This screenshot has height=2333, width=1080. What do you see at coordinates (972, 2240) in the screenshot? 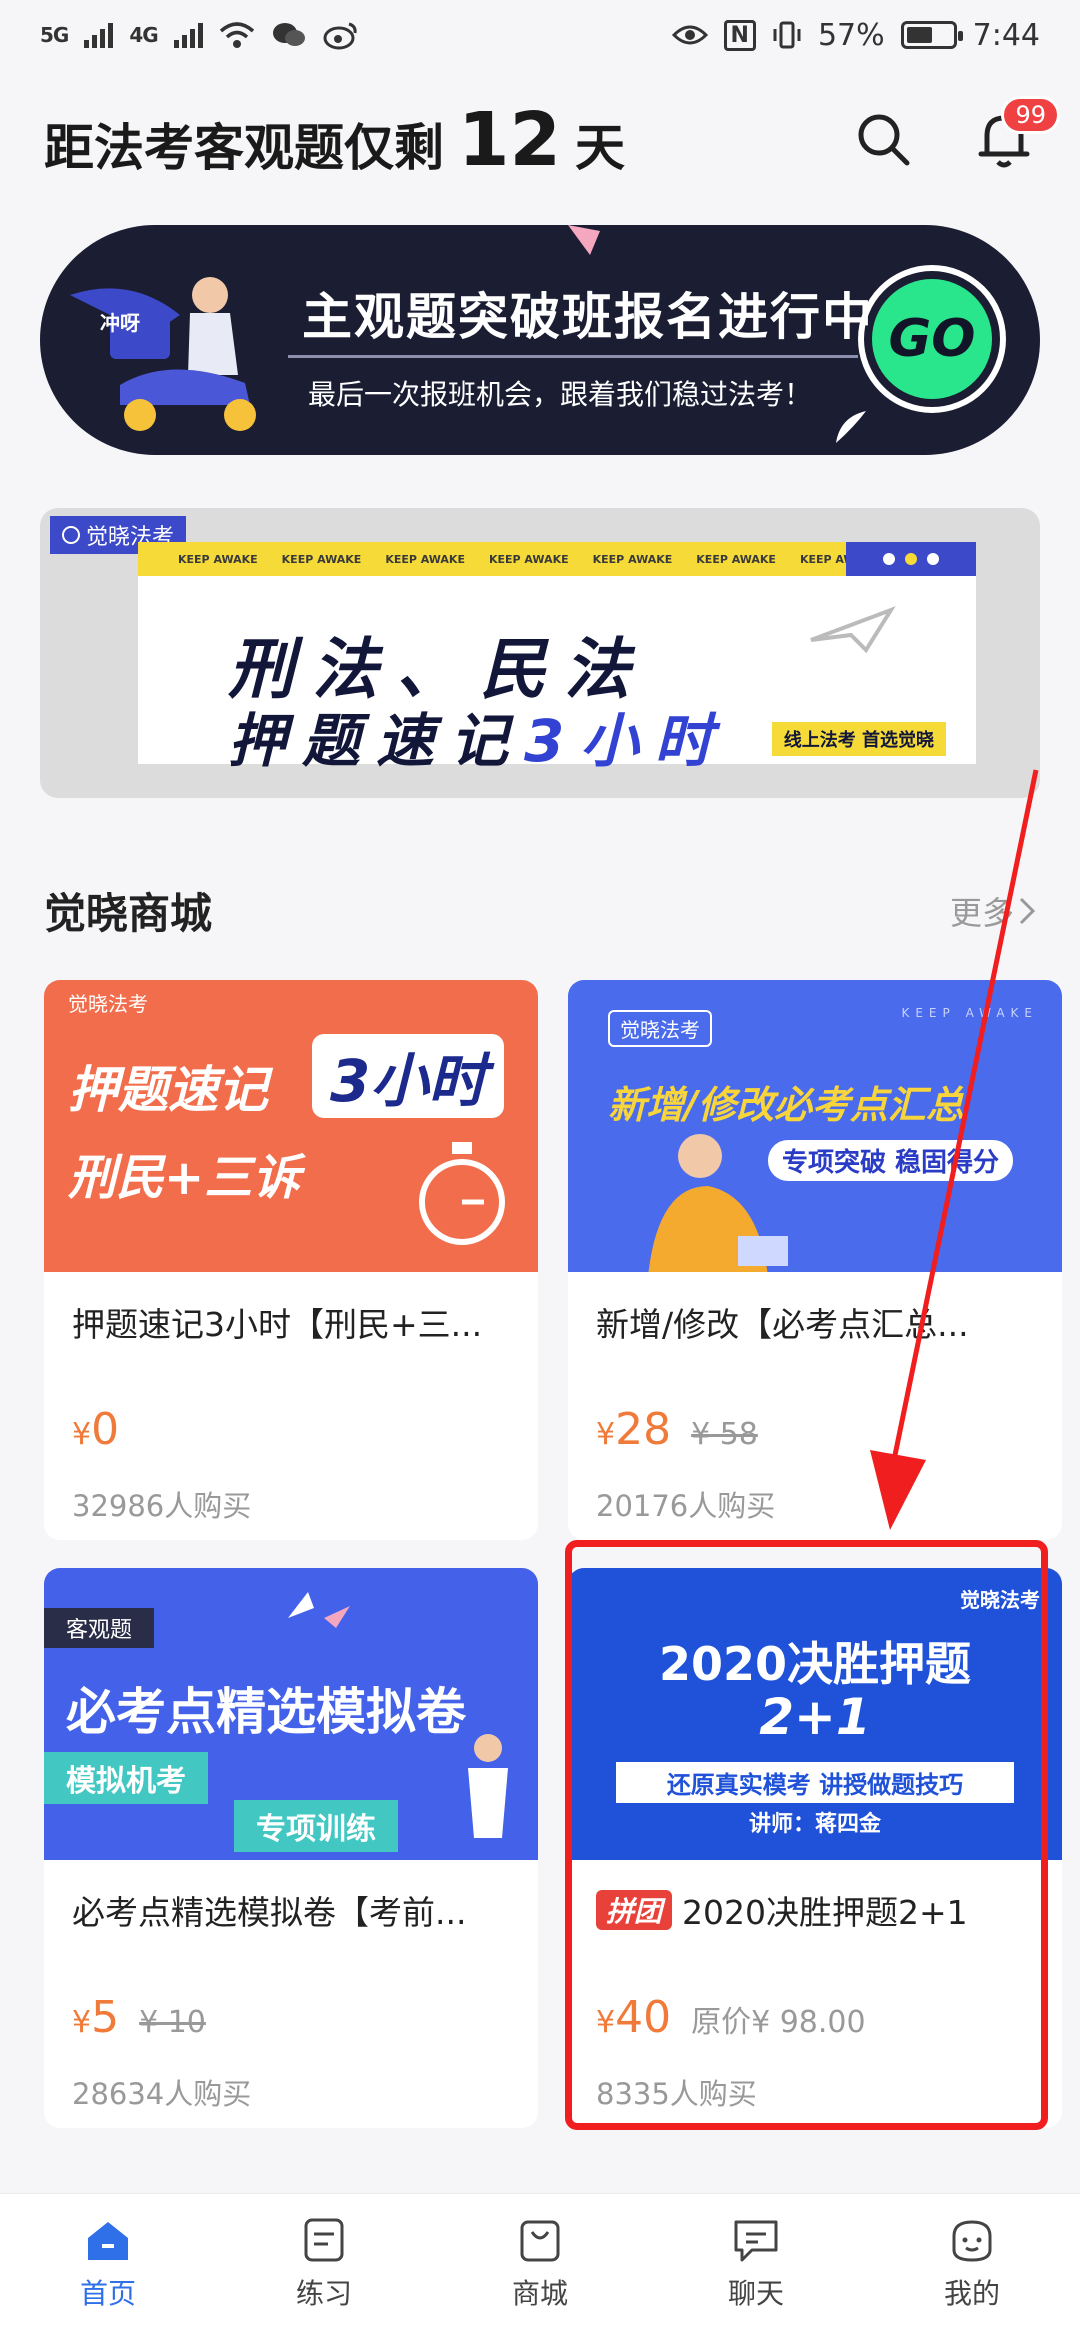
I see `profile-icon` at bounding box center [972, 2240].